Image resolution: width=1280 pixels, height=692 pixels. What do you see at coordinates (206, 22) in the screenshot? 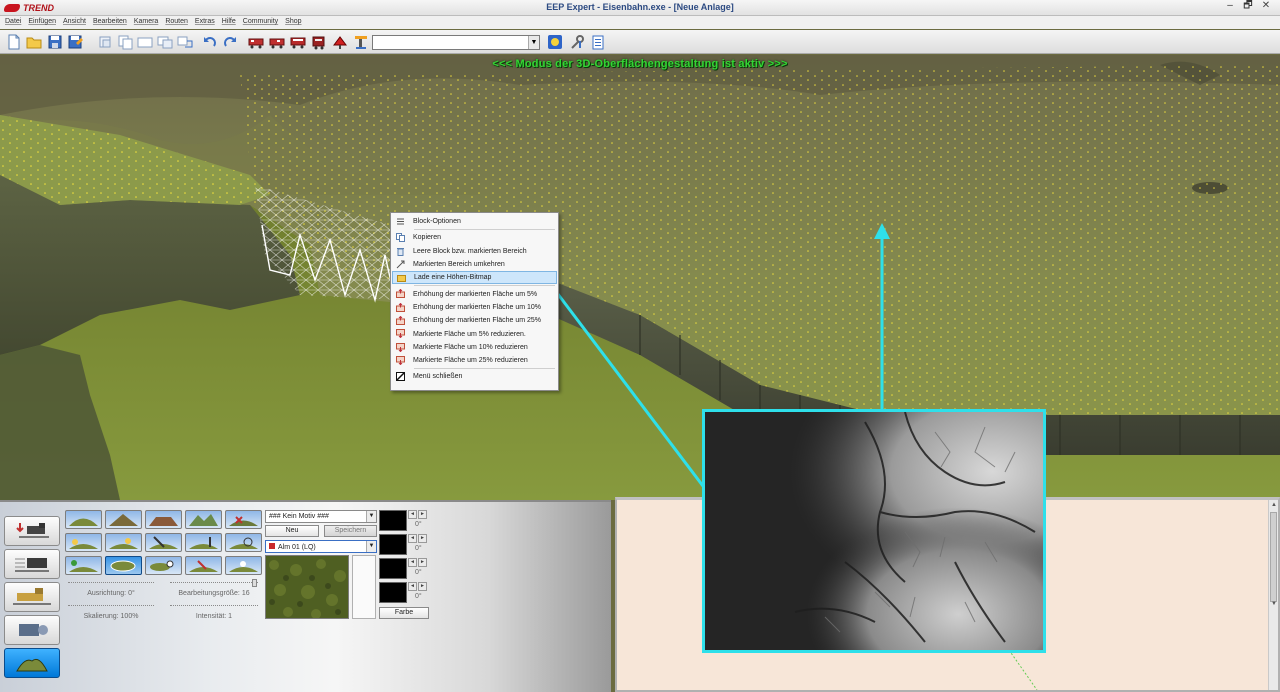
I see `menu-extras: Extras` at bounding box center [206, 22].